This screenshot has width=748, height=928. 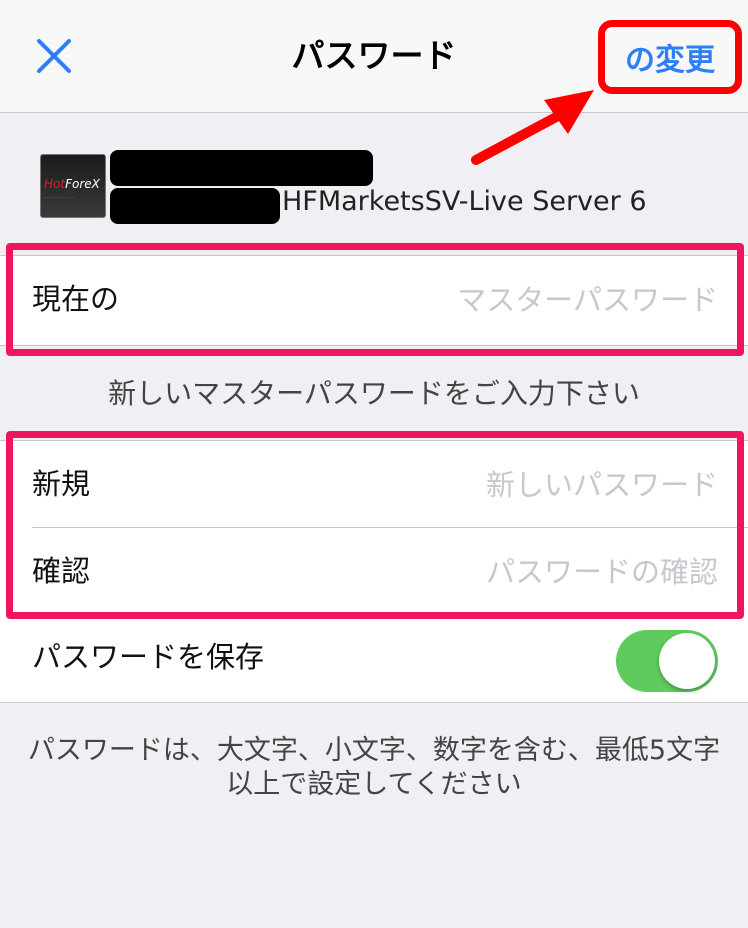 What do you see at coordinates (241, 168) in the screenshot?
I see `redacted-account-name` at bounding box center [241, 168].